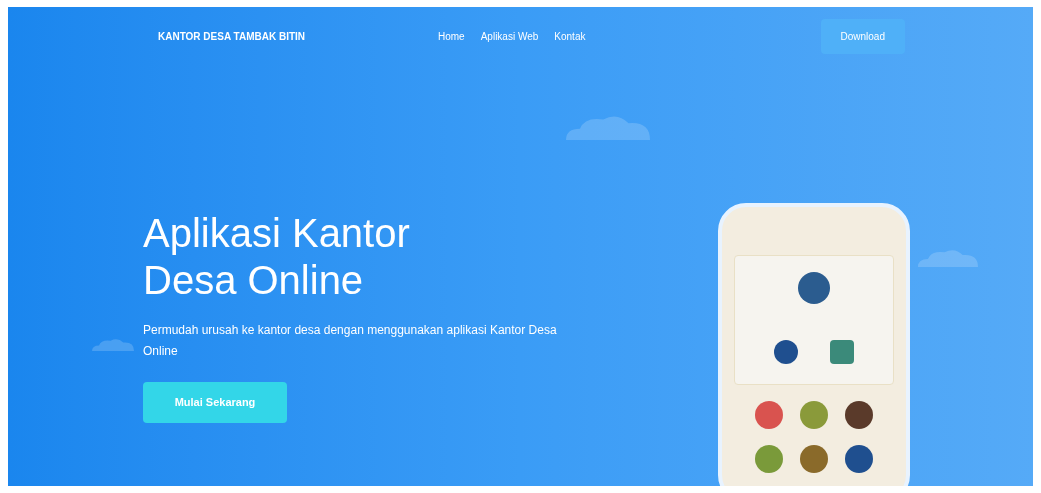 The width and height of the screenshot is (1041, 493). Describe the element at coordinates (509, 36) in the screenshot. I see `nav-link: Aplikasi Web` at that location.